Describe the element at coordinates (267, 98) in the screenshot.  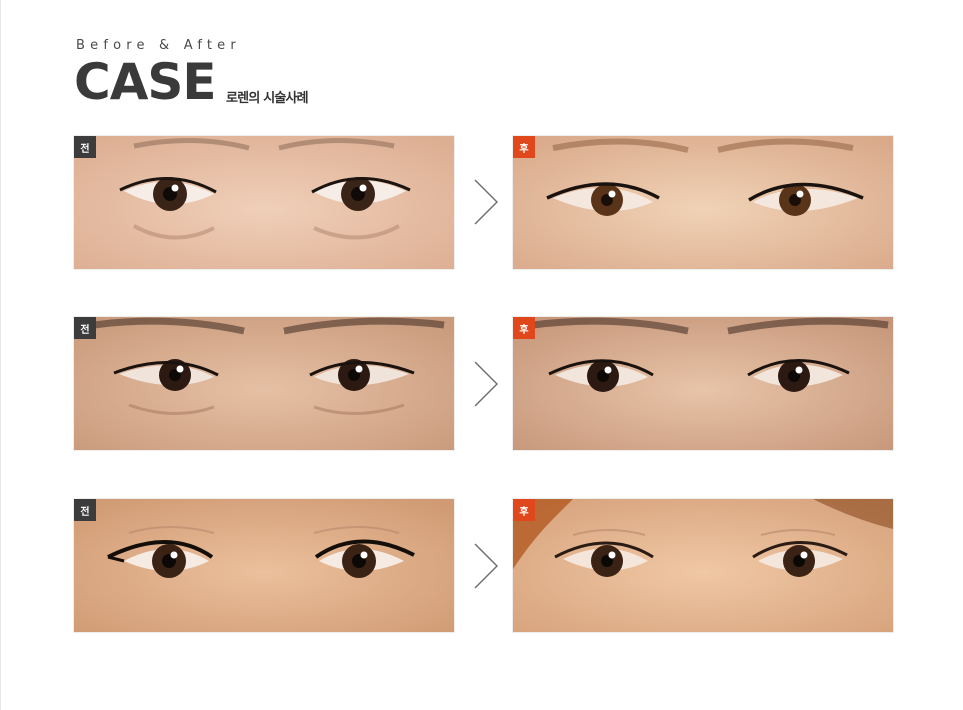
I see `page-subtitle: 로렌의 시술사례` at that location.